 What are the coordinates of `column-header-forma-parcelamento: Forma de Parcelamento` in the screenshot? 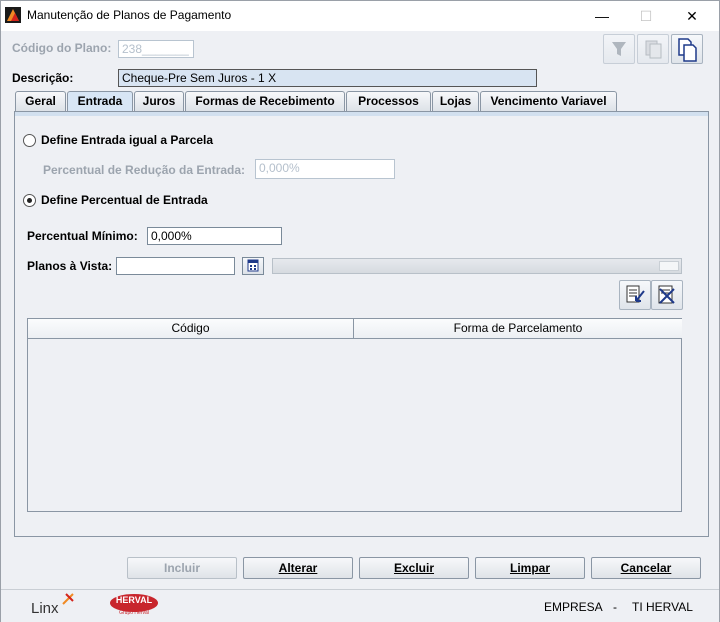 It's located at (518, 329).